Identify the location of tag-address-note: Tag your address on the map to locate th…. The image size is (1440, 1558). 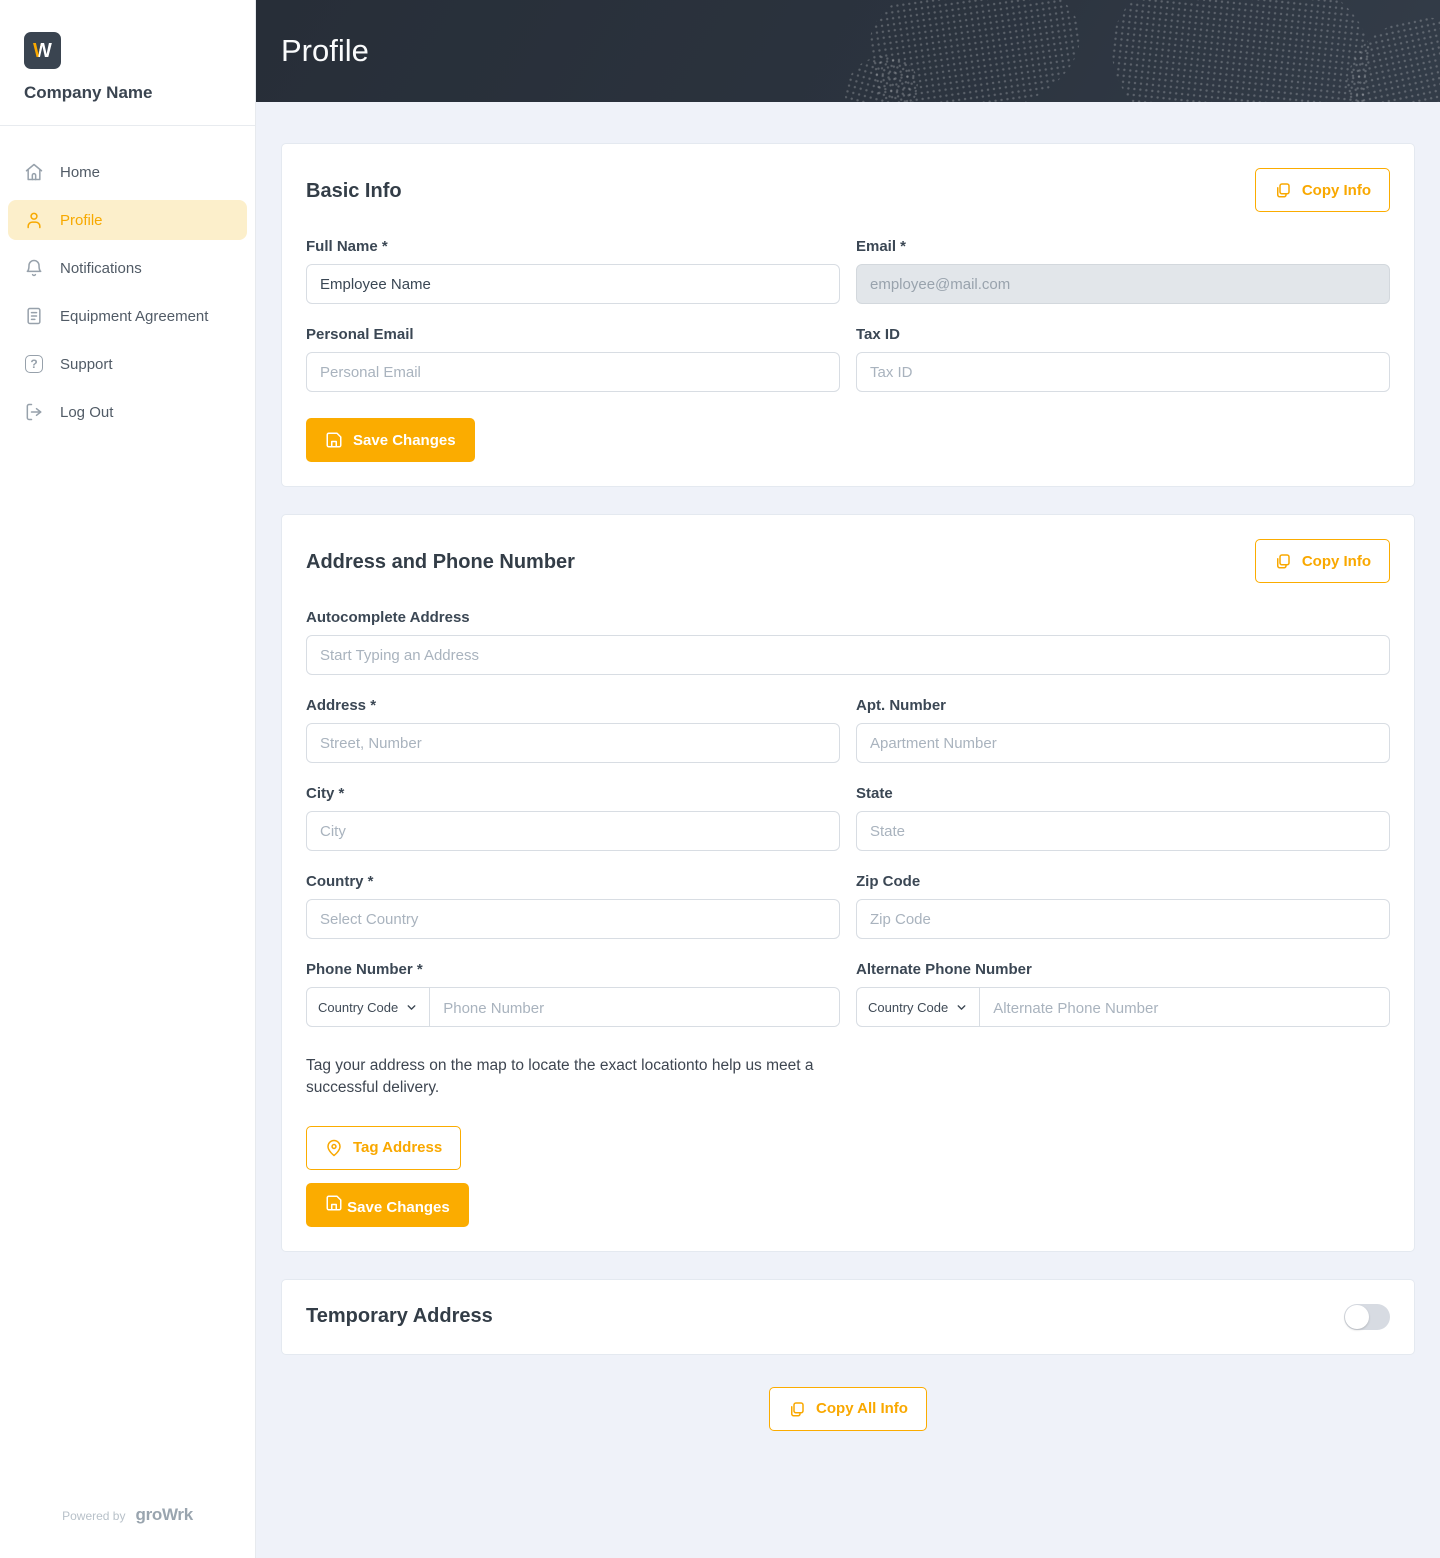
(560, 1077).